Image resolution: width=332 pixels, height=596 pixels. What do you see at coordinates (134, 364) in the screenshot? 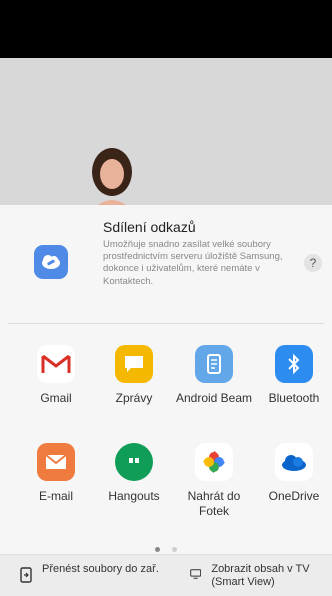
I see `messages-icon` at bounding box center [134, 364].